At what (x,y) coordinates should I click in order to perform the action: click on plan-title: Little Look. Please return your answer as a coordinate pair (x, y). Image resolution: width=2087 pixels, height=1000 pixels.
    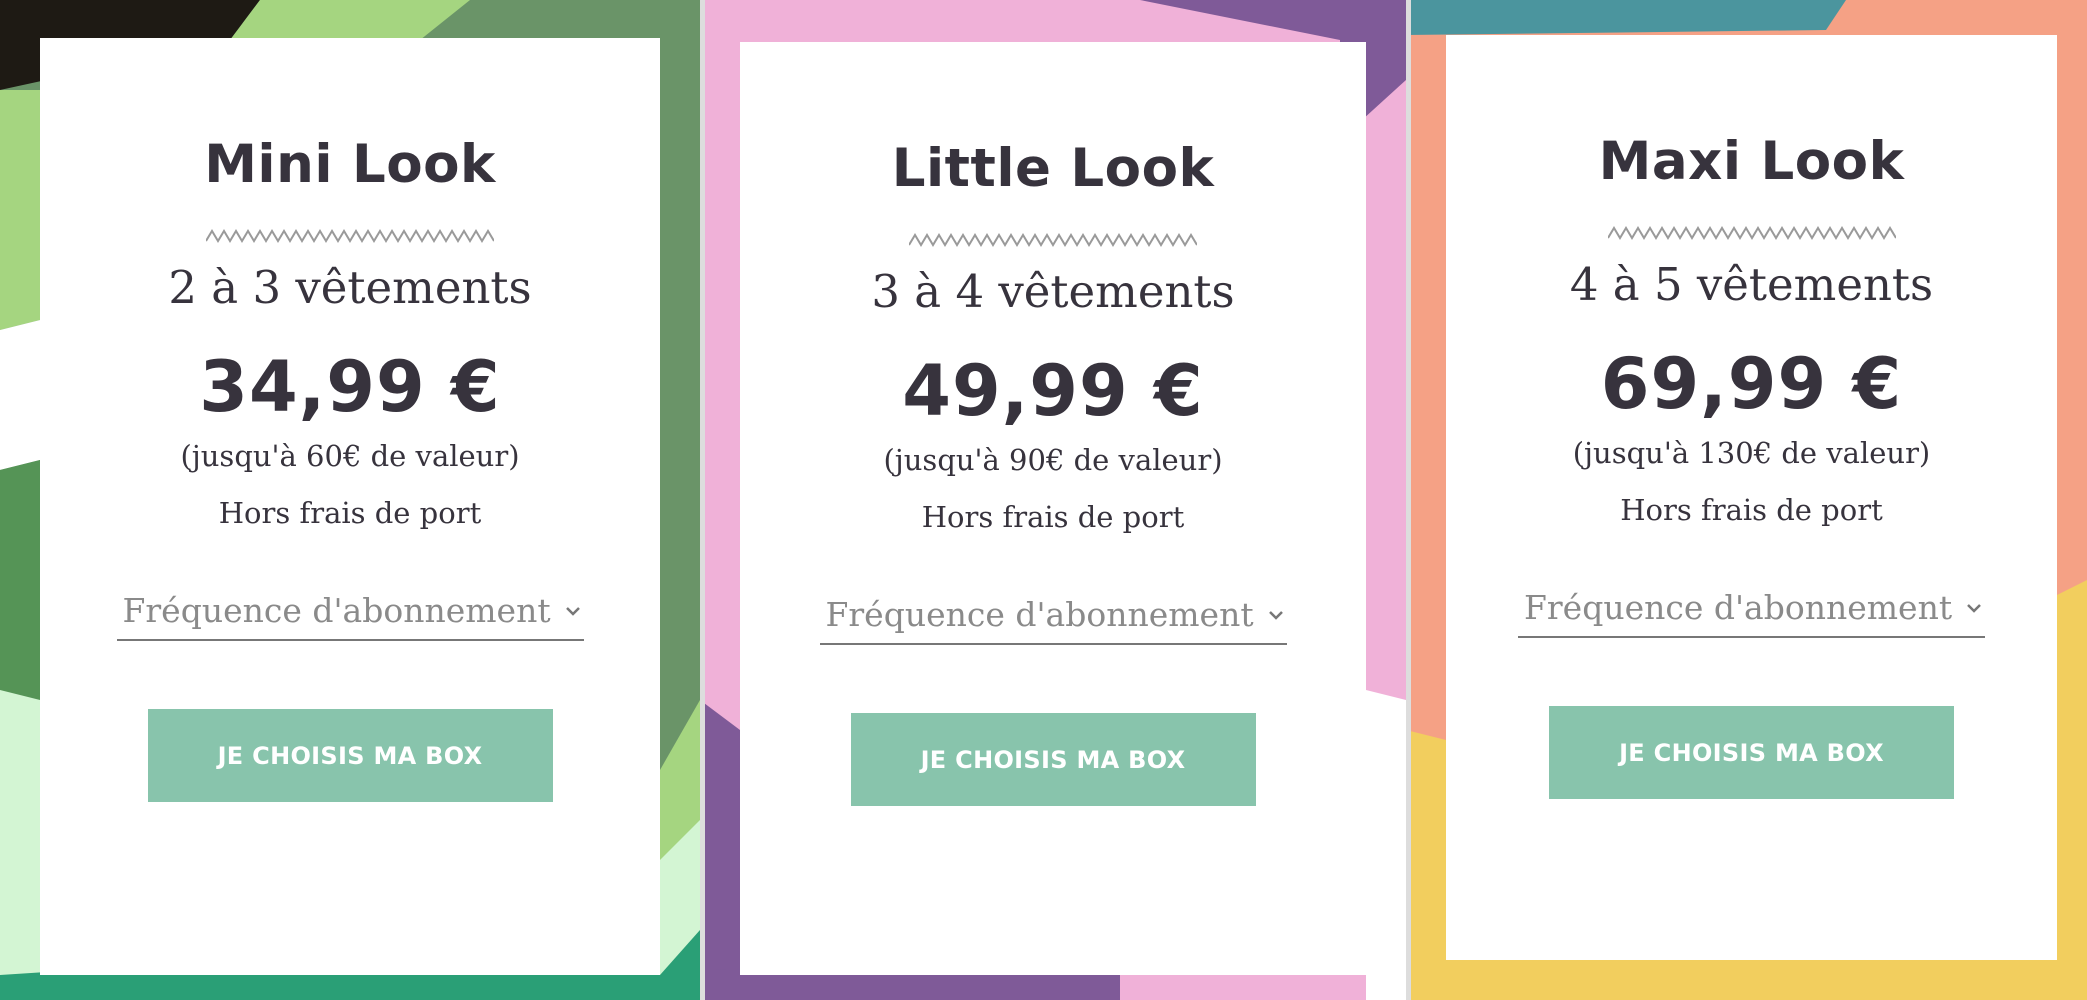
    Looking at the image, I should click on (1053, 168).